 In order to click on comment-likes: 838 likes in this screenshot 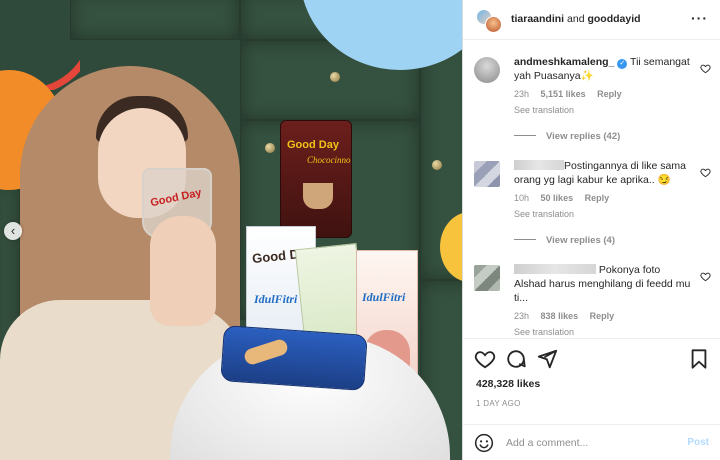, I will do `click(560, 316)`.